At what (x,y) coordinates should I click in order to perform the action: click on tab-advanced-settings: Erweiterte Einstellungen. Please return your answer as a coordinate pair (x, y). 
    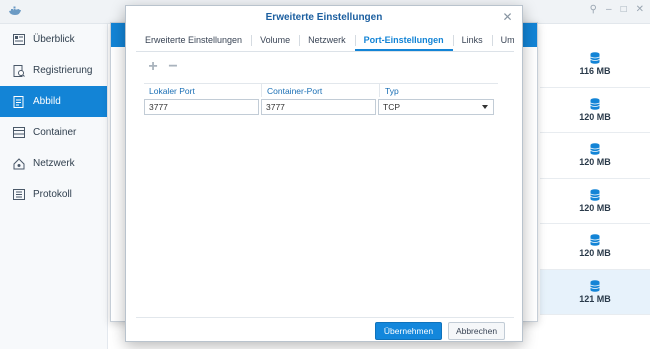
    Looking at the image, I should click on (193, 40).